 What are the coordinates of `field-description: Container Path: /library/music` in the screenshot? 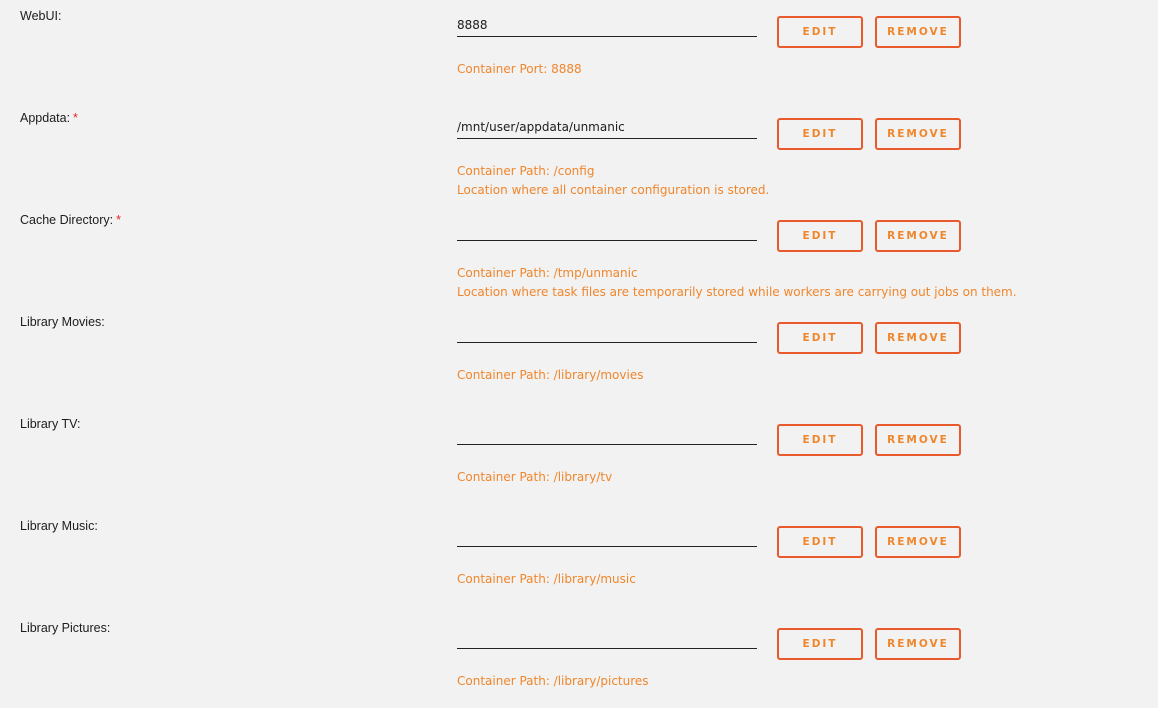 It's located at (546, 579).